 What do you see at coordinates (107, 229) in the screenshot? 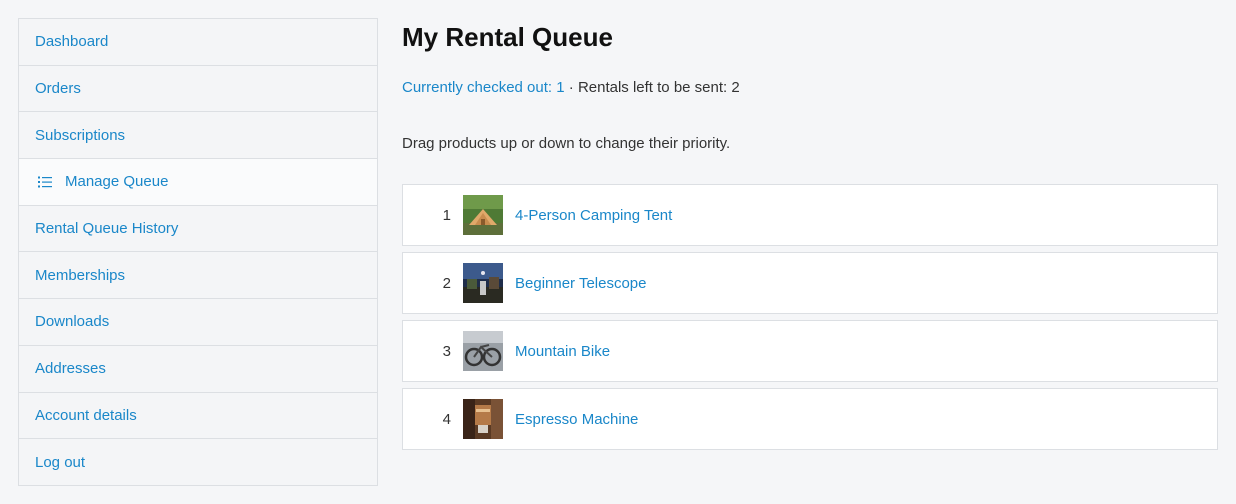
I see `sidebar-item-label: Rental Queue History` at bounding box center [107, 229].